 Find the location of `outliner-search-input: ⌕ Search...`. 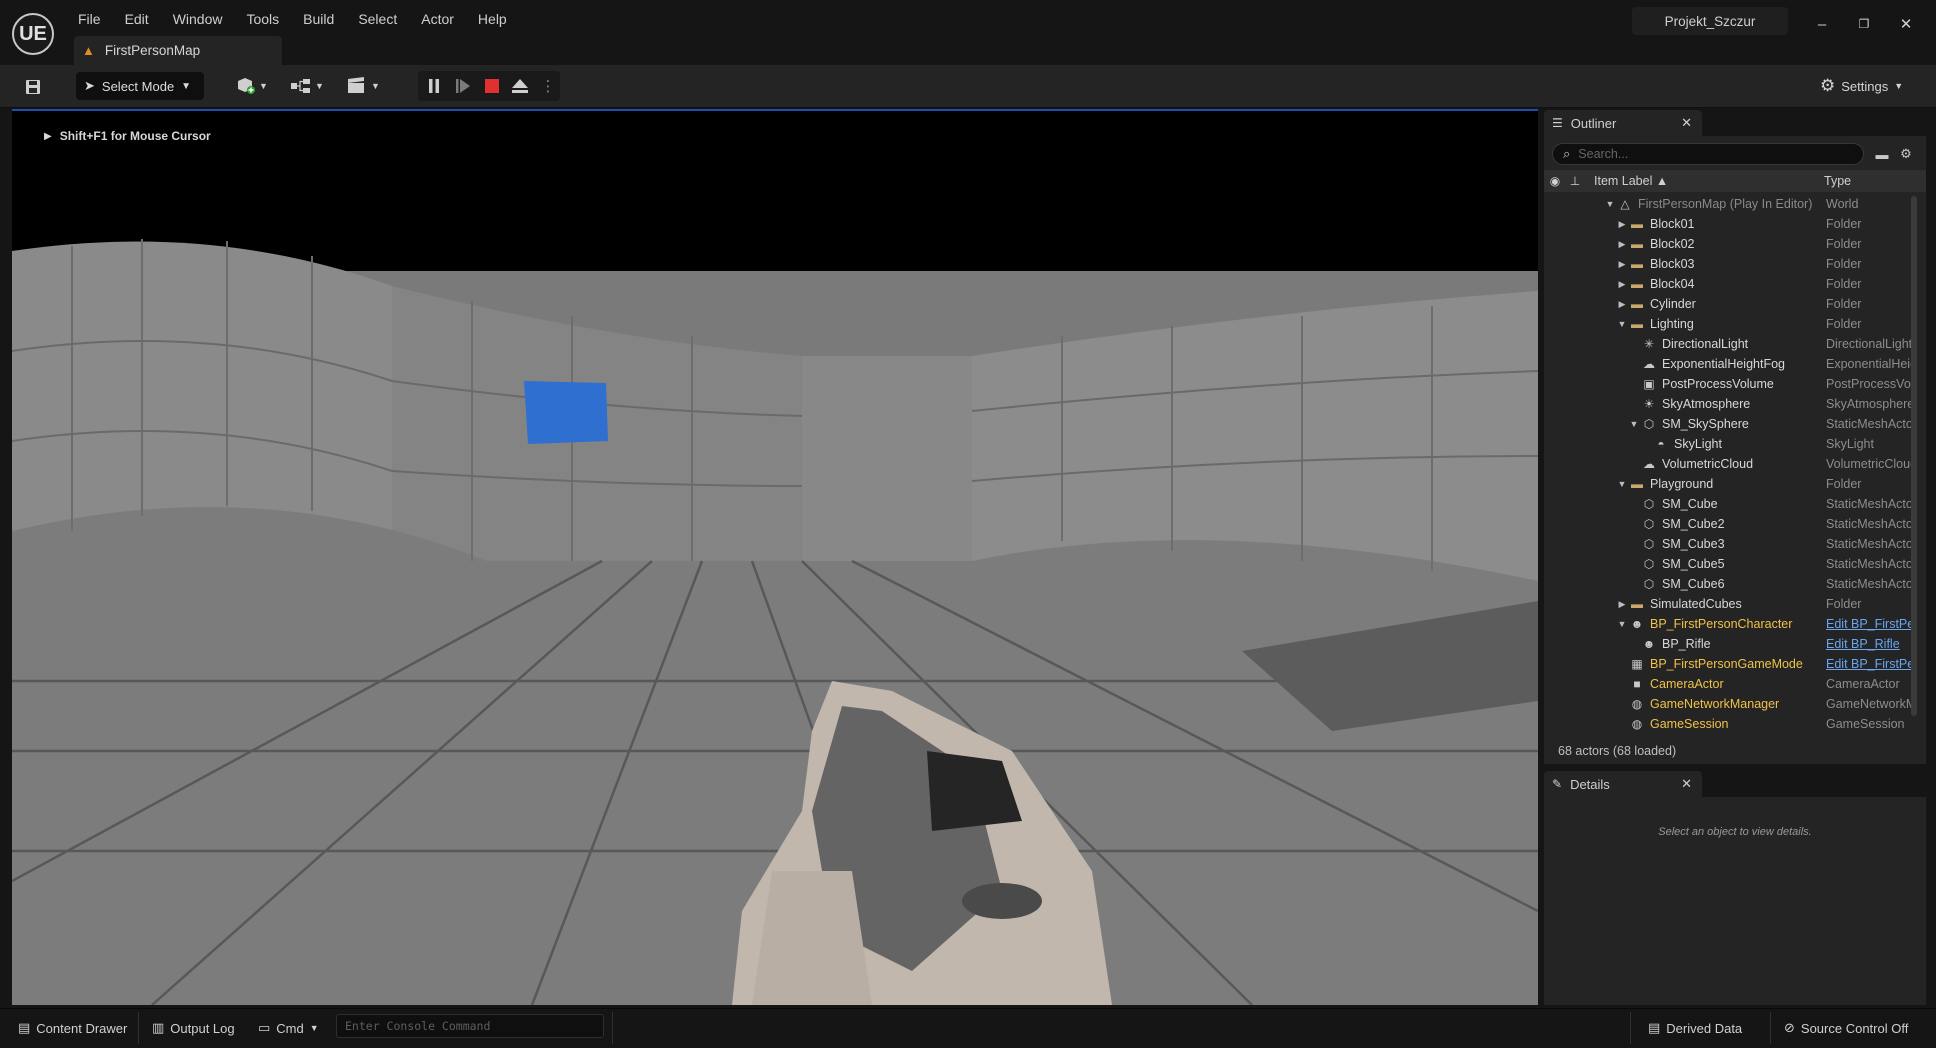

outliner-search-input: ⌕ Search... is located at coordinates (1708, 154).